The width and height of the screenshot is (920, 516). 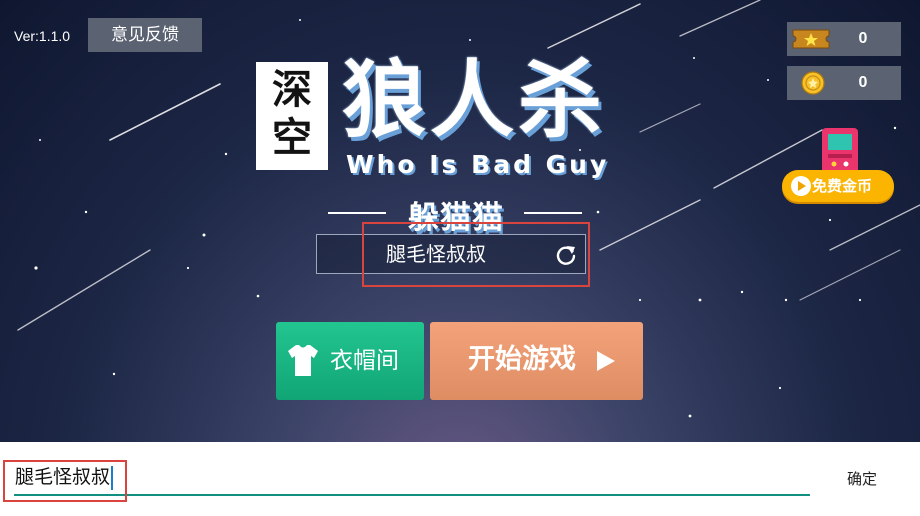 What do you see at coordinates (553, 213) in the screenshot?
I see `mode-divider-right` at bounding box center [553, 213].